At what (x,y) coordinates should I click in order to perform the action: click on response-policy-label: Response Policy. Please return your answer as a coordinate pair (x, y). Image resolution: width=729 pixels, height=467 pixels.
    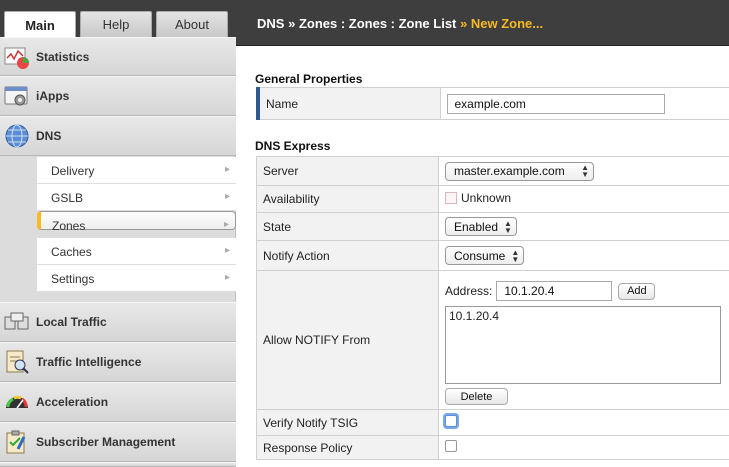
    Looking at the image, I should click on (347, 447).